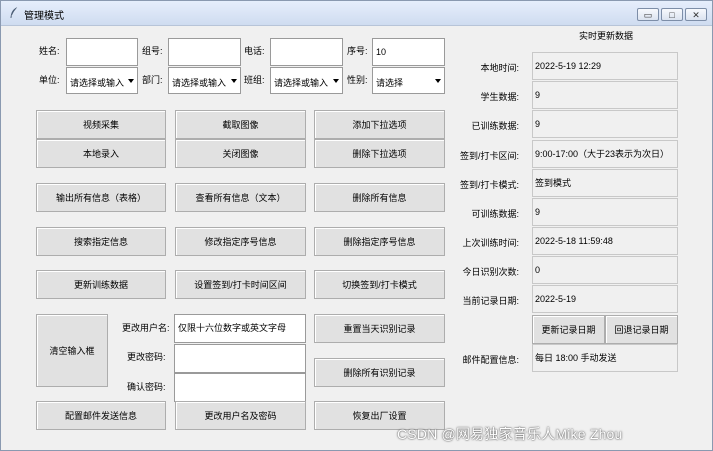 This screenshot has width=713, height=451. I want to click on update-training-data-button: 更新训练数据, so click(101, 284).